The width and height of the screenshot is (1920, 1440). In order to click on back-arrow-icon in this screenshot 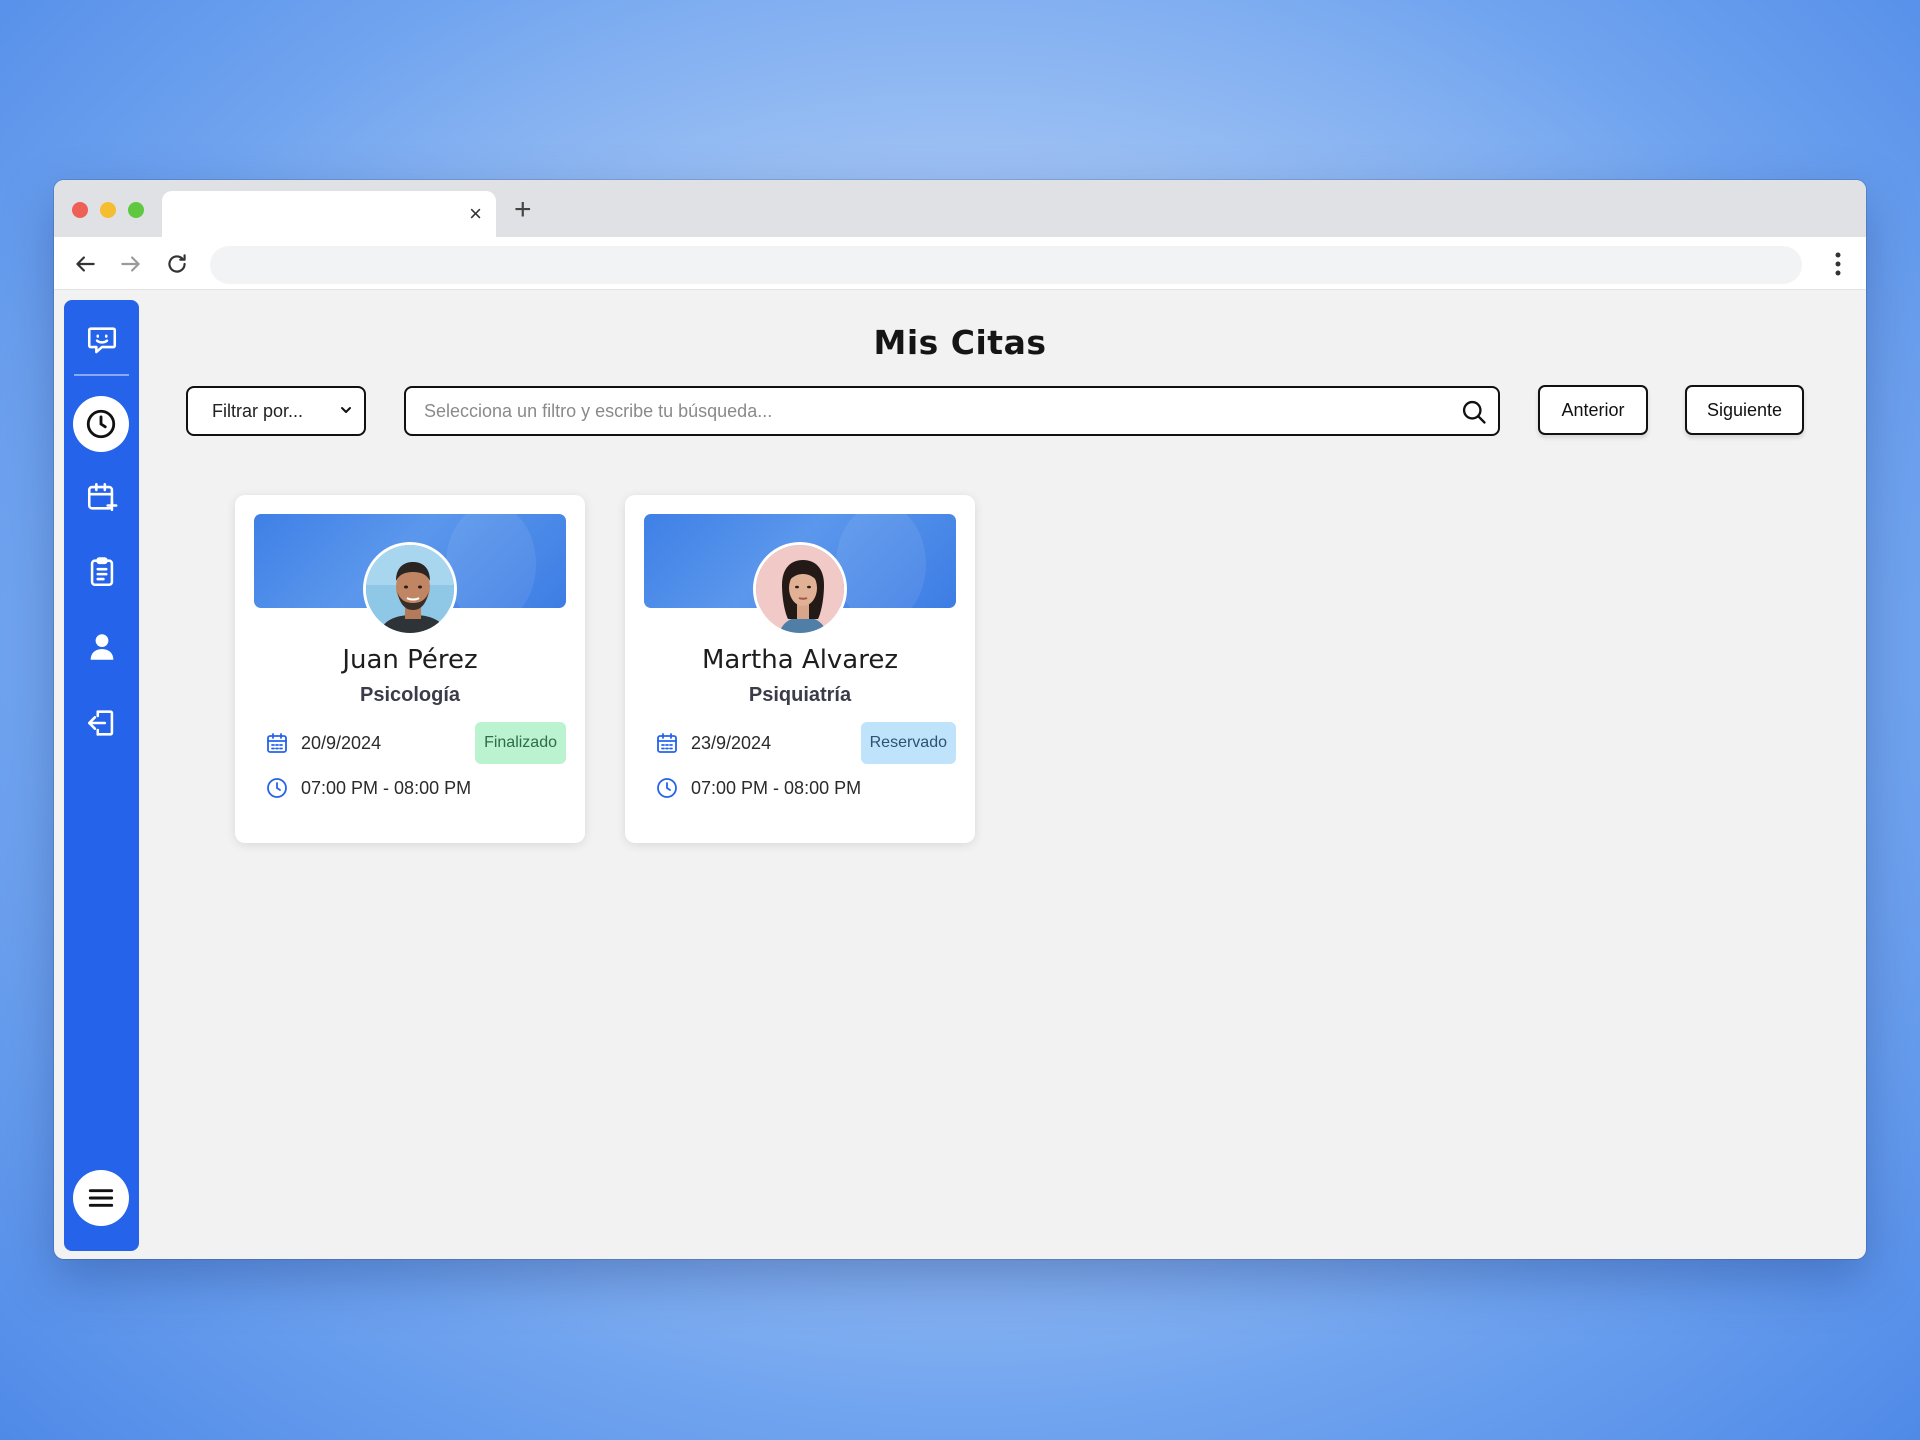, I will do `click(85, 264)`.